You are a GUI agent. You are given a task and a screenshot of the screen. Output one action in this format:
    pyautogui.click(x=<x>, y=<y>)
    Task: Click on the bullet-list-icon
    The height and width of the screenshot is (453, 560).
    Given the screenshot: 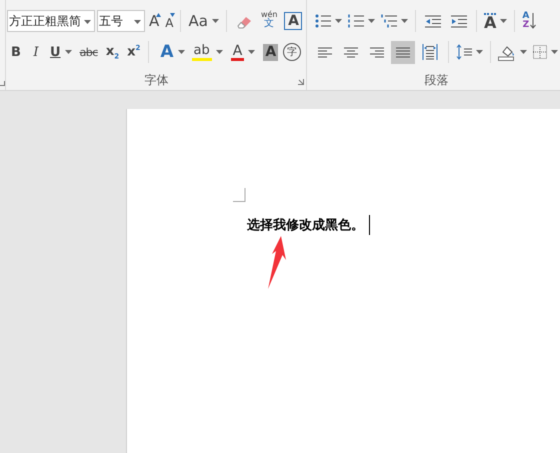 What is the action you would take?
    pyautogui.click(x=323, y=21)
    